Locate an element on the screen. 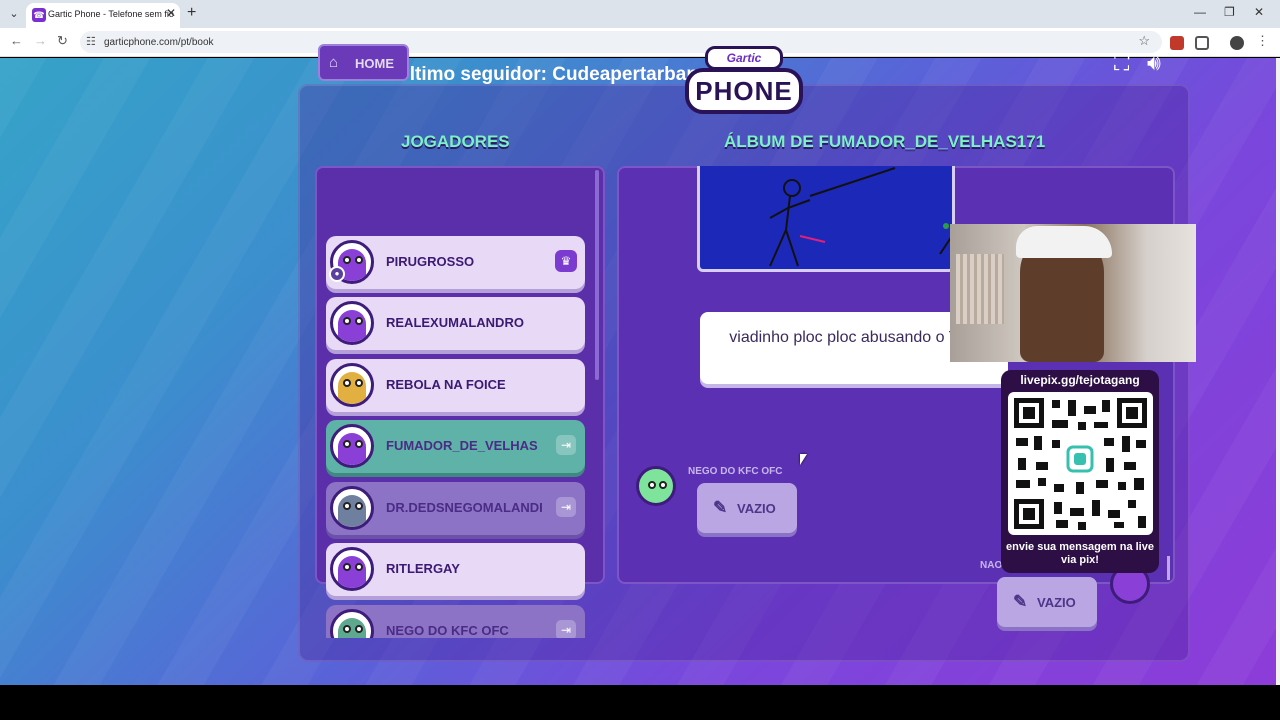 The height and width of the screenshot is (720, 1280). home-label: HOME is located at coordinates (374, 63).